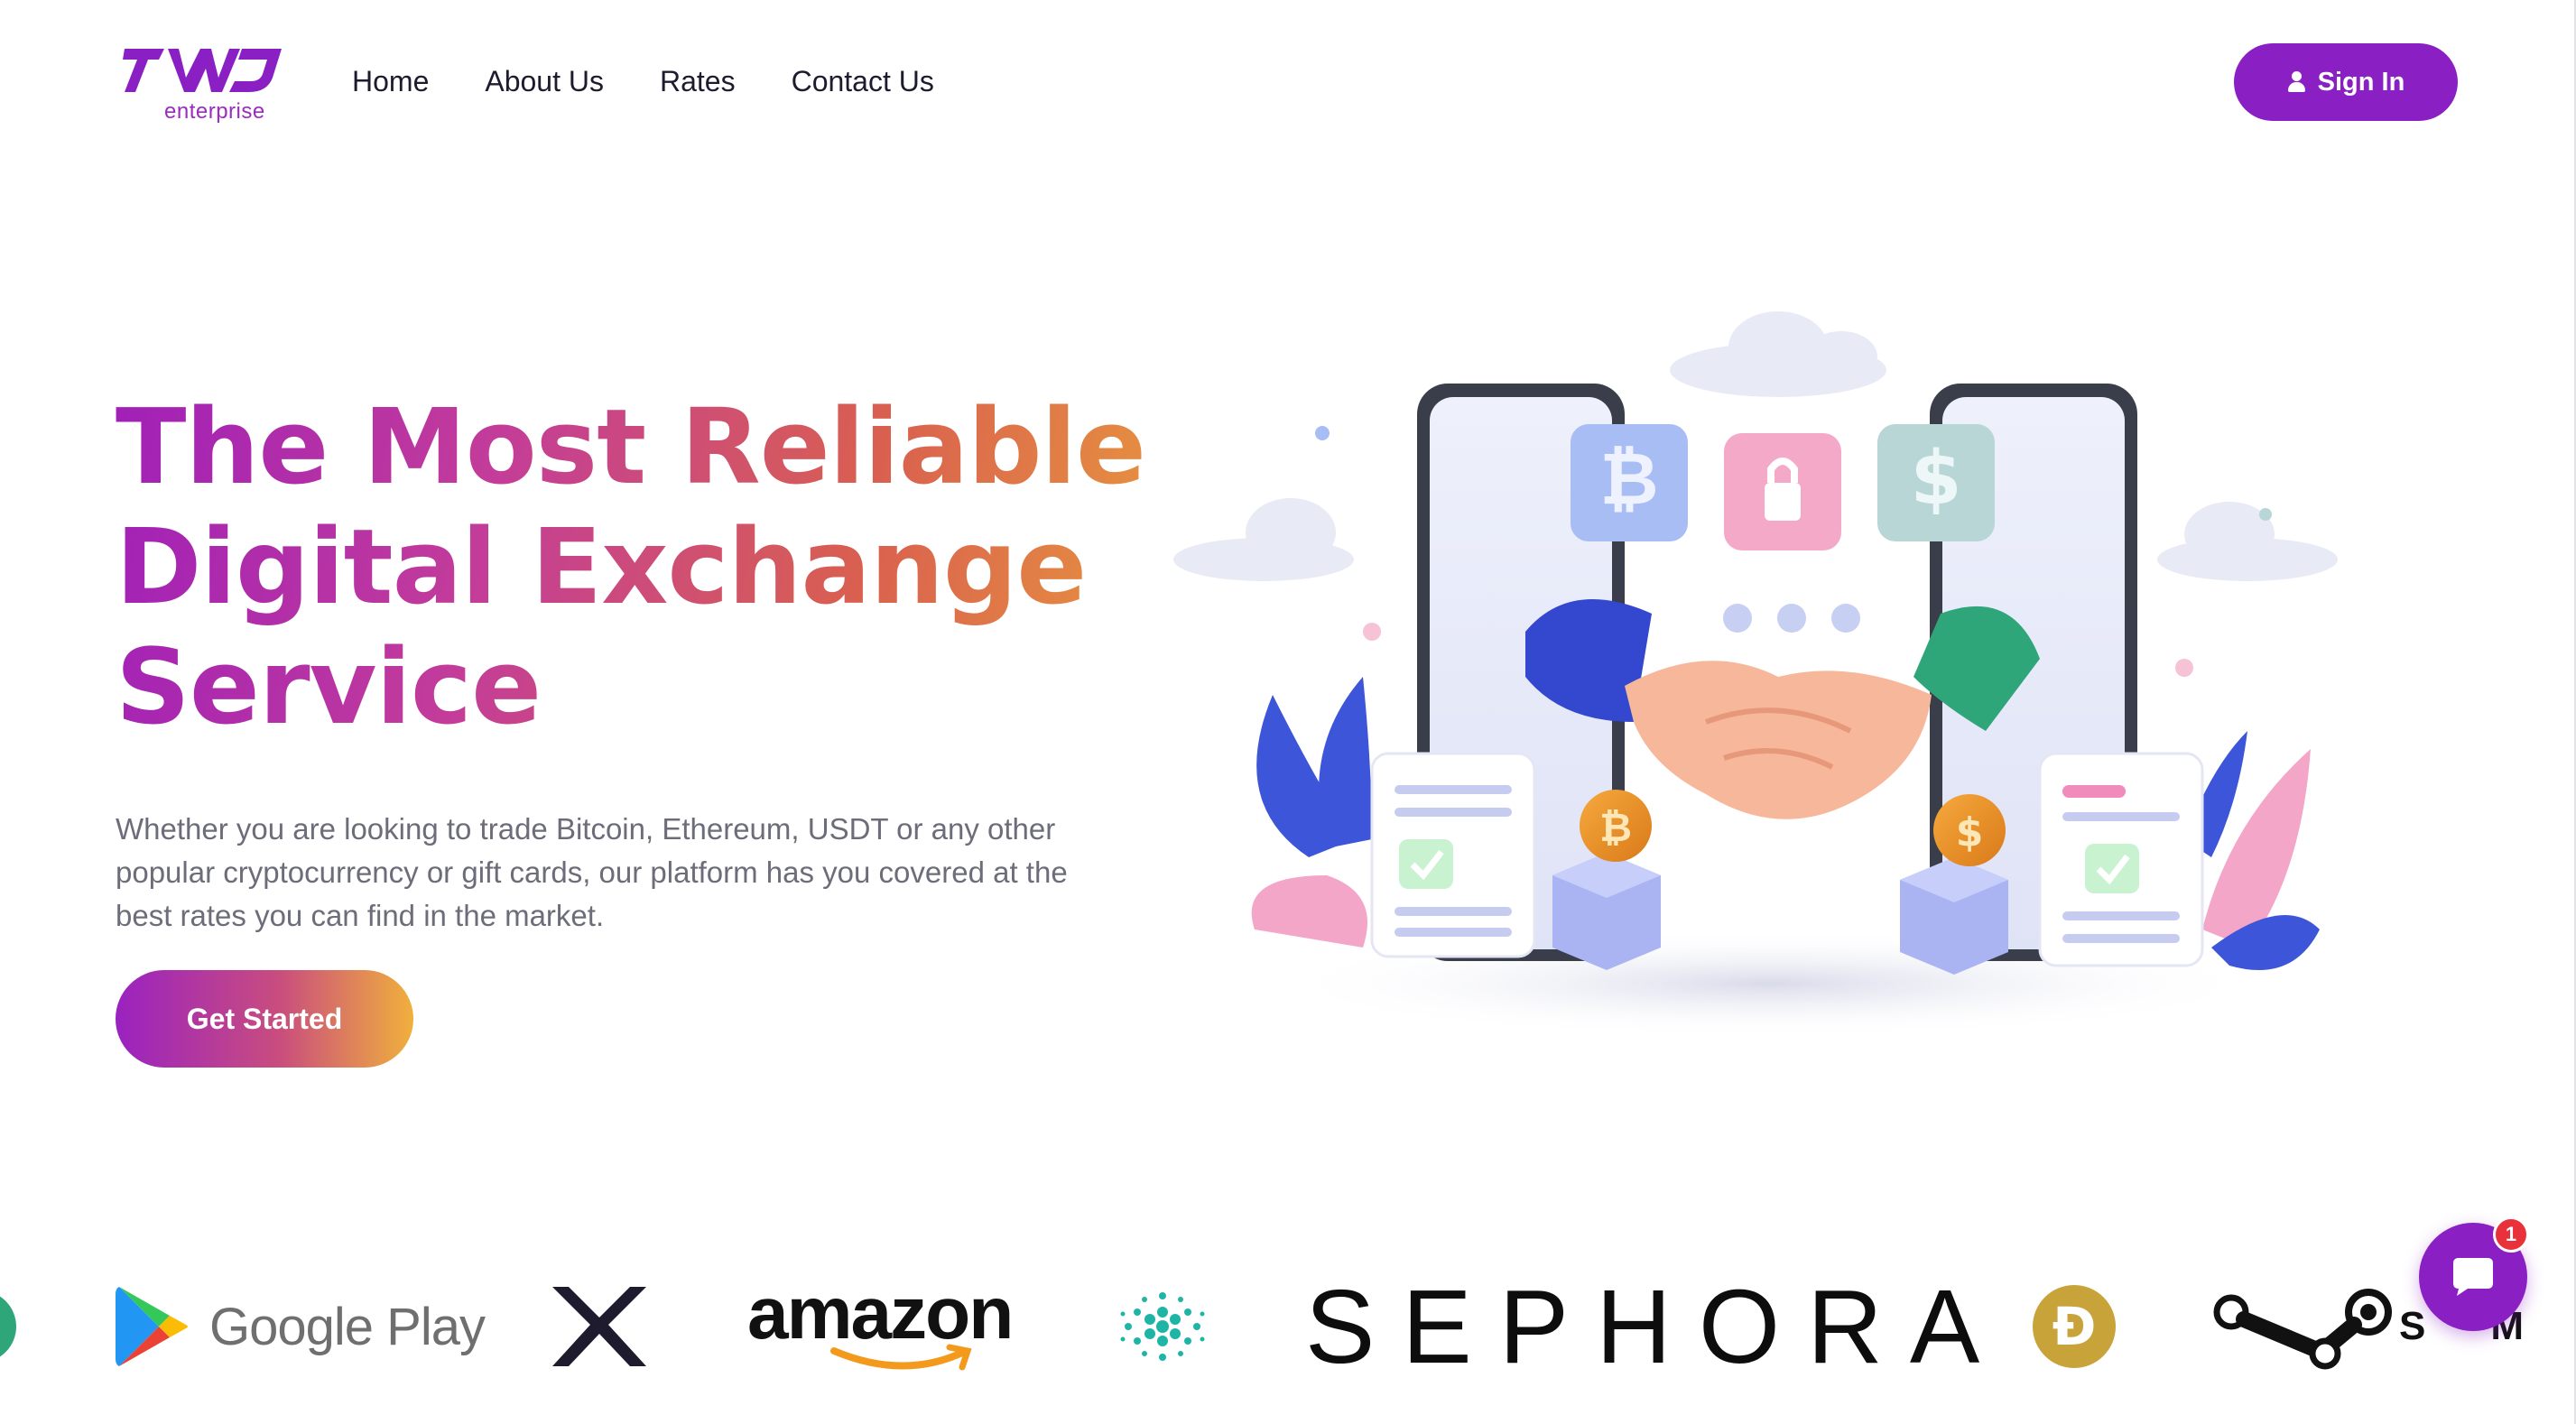 This screenshot has height=1424, width=2576. What do you see at coordinates (152, 1326) in the screenshot?
I see `google-play-icon` at bounding box center [152, 1326].